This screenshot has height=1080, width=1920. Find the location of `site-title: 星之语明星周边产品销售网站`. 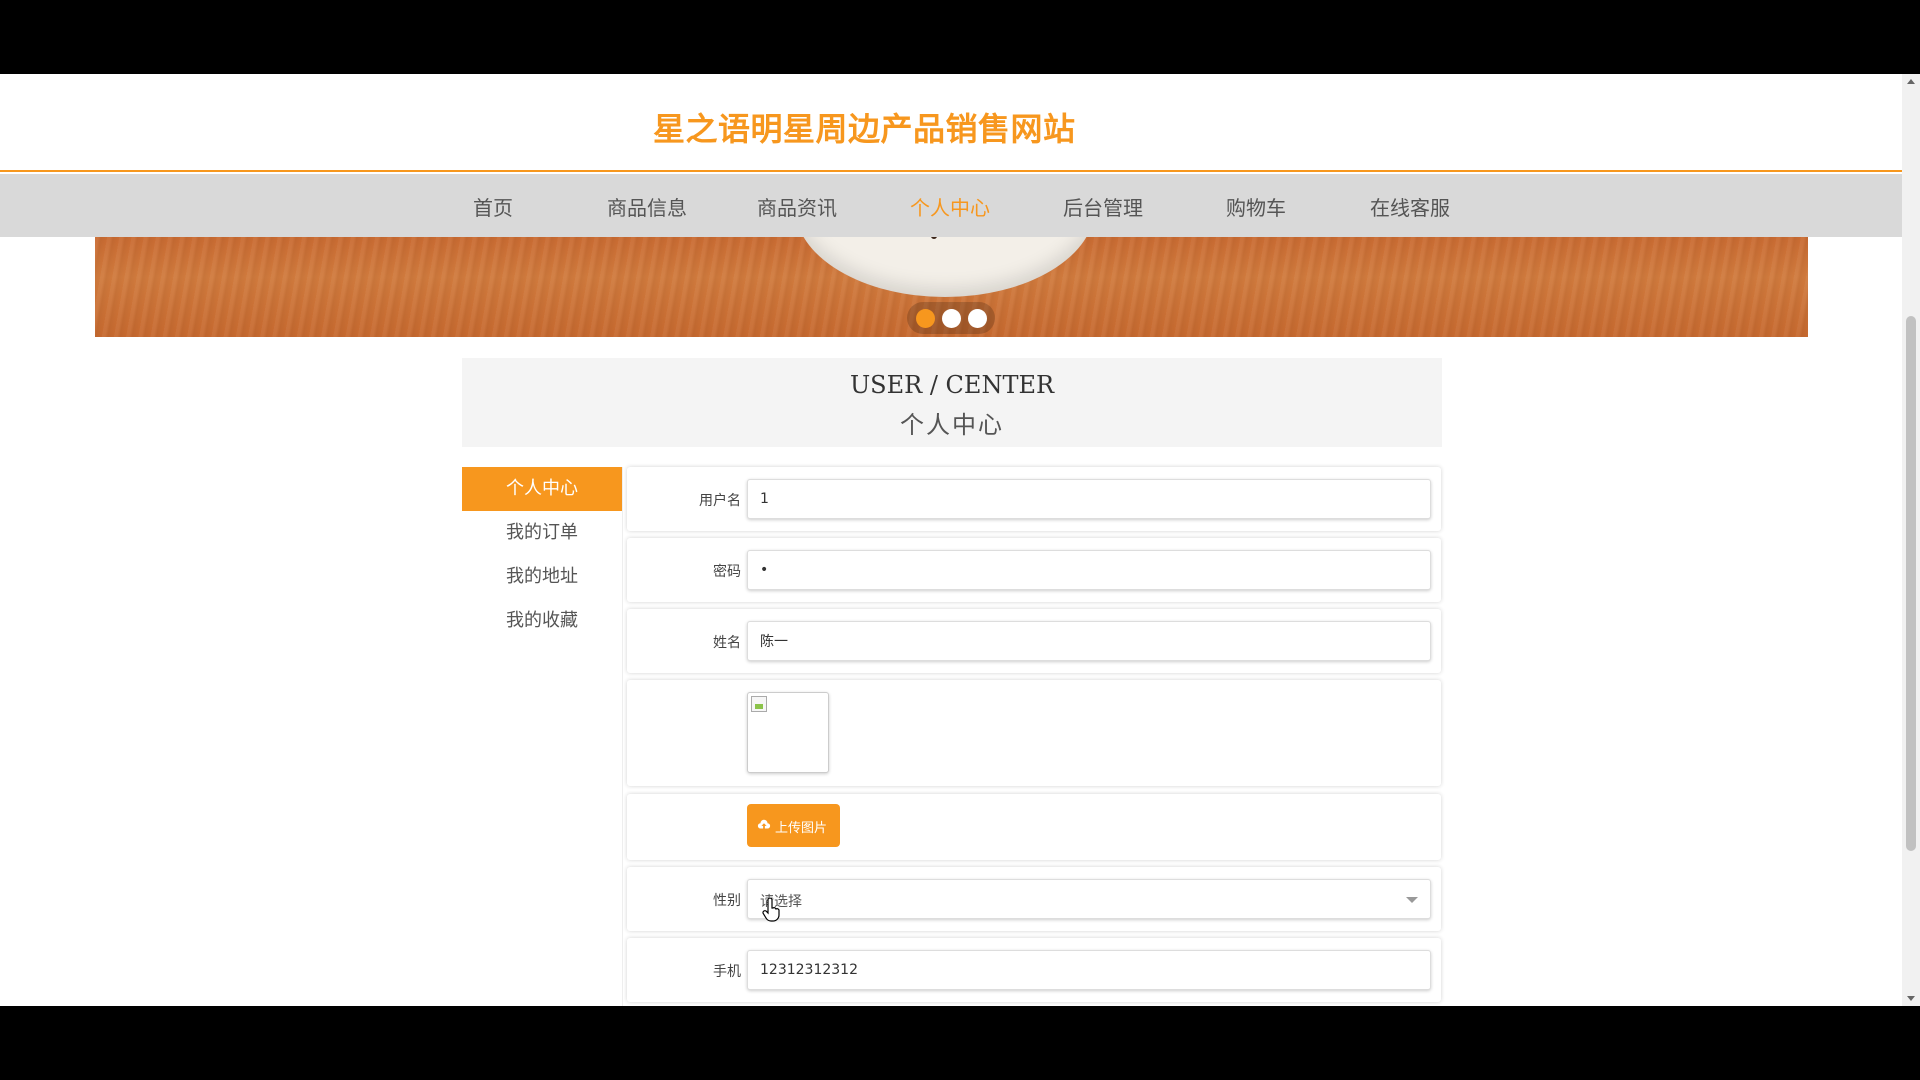

site-title: 星之语明星周边产品销售网站 is located at coordinates (864, 129).